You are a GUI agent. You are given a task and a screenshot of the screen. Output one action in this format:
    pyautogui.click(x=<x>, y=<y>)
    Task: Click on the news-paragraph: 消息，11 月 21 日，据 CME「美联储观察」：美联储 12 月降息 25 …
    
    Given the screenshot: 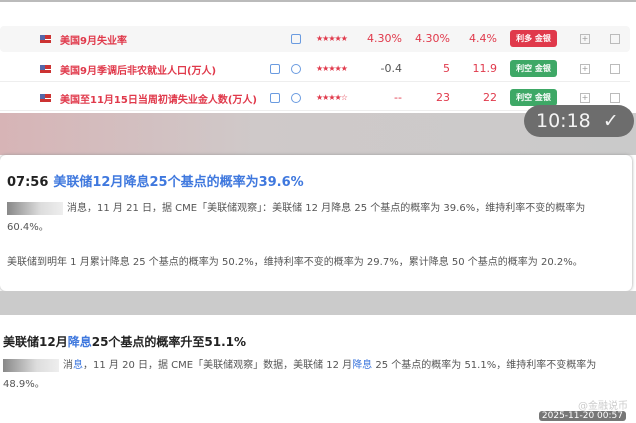 What is the action you would take?
    pyautogui.click(x=314, y=218)
    